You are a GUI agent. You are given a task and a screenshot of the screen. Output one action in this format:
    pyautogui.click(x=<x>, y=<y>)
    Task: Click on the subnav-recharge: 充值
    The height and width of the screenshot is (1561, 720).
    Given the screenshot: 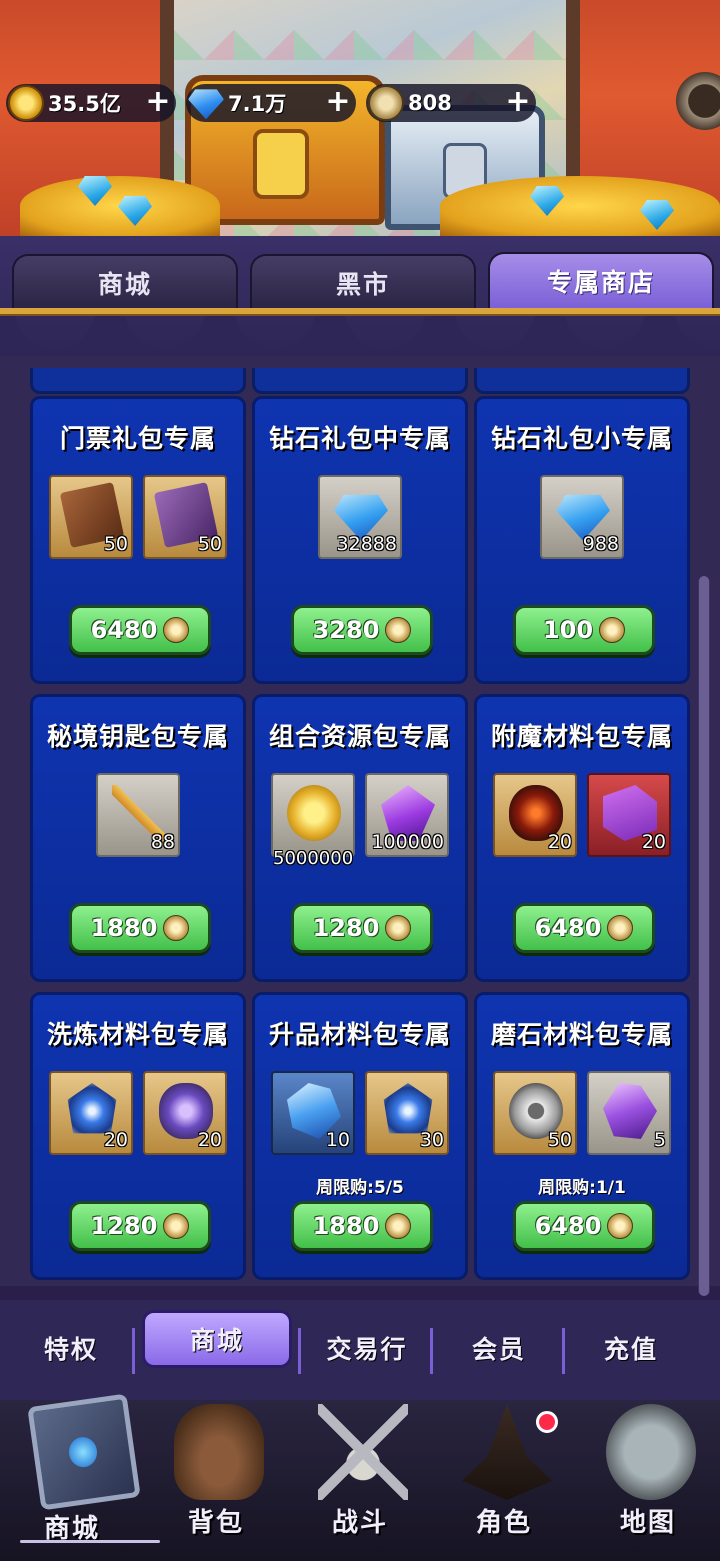 What is the action you would take?
    pyautogui.click(x=631, y=1348)
    